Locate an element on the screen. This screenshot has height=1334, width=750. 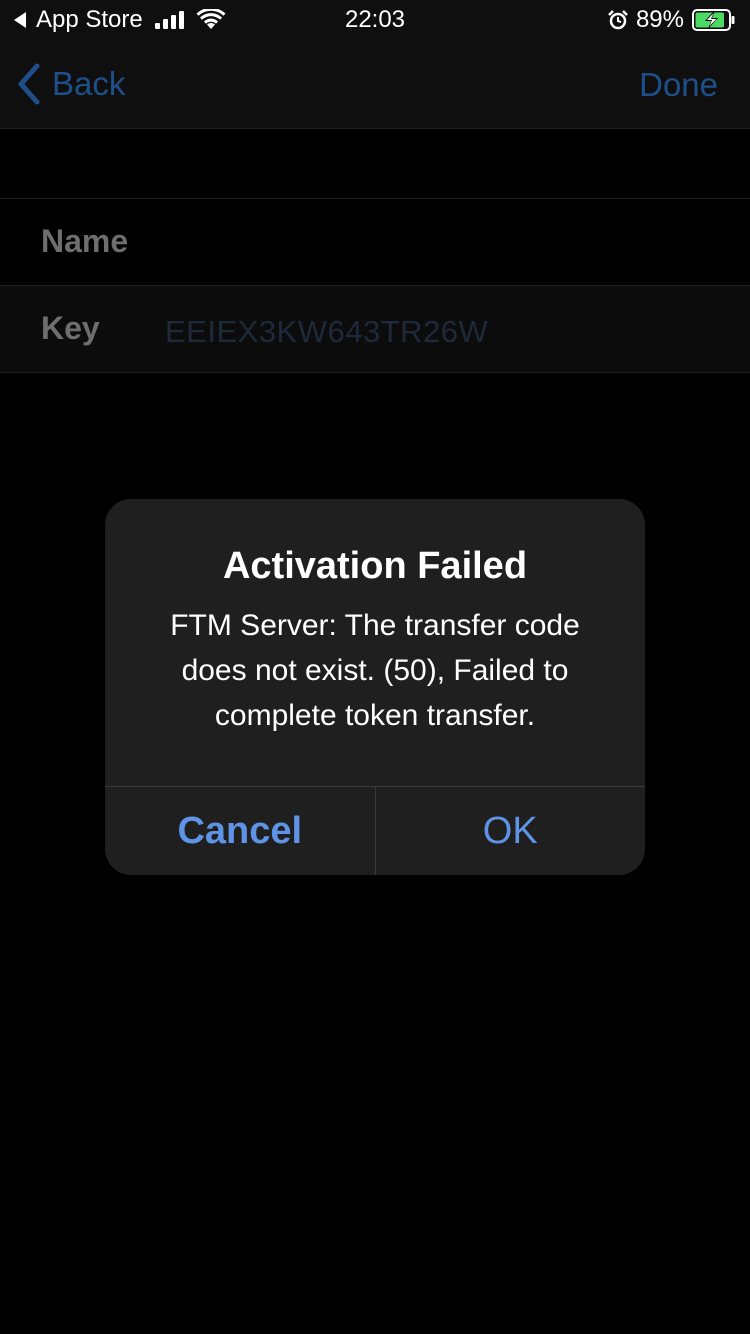
back-button: Back is located at coordinates (70, 84).